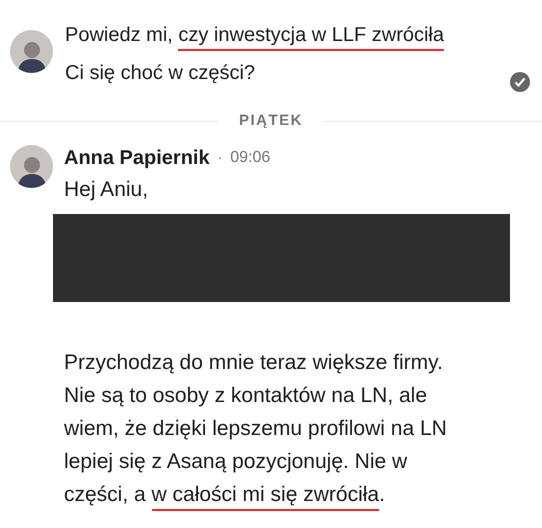  What do you see at coordinates (137, 157) in the screenshot?
I see `author-name: Anna Papiernik` at bounding box center [137, 157].